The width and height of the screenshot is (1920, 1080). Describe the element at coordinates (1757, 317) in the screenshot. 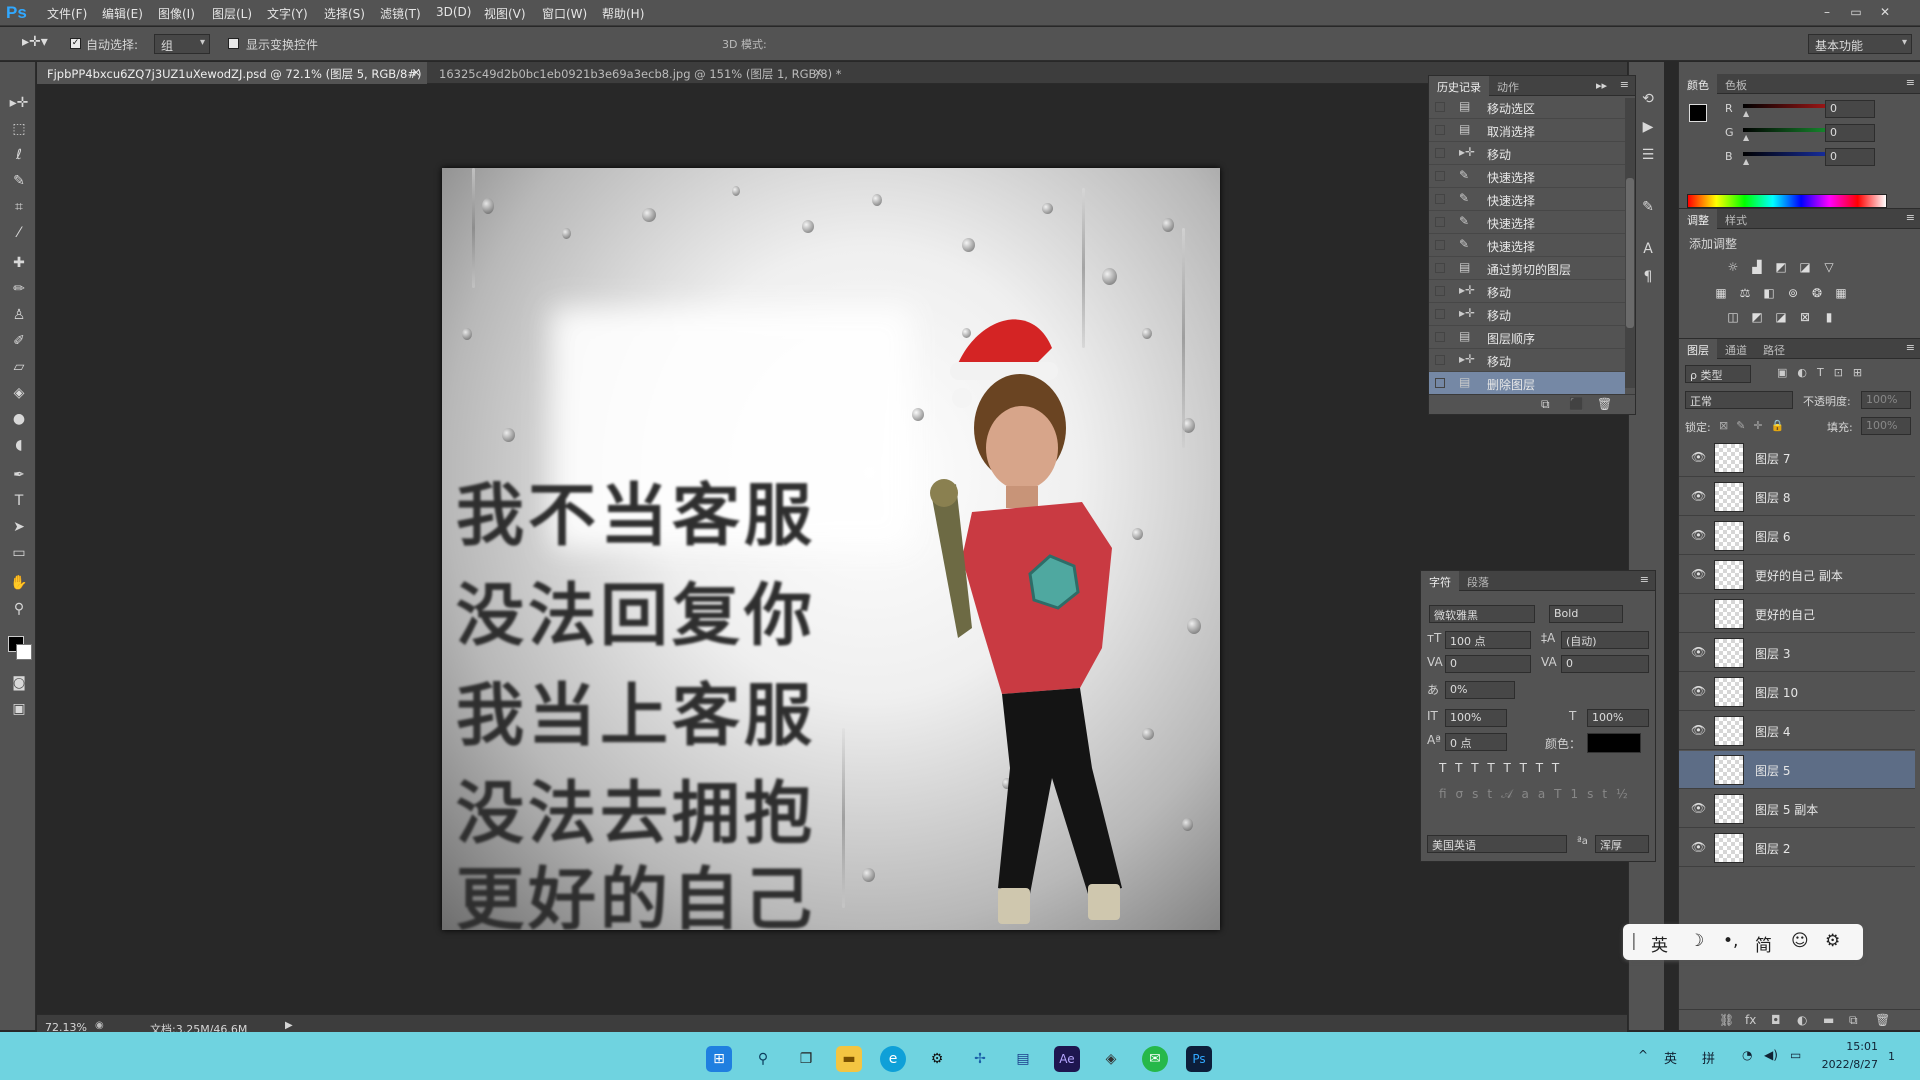

I see `posterize-icon: ◩` at that location.